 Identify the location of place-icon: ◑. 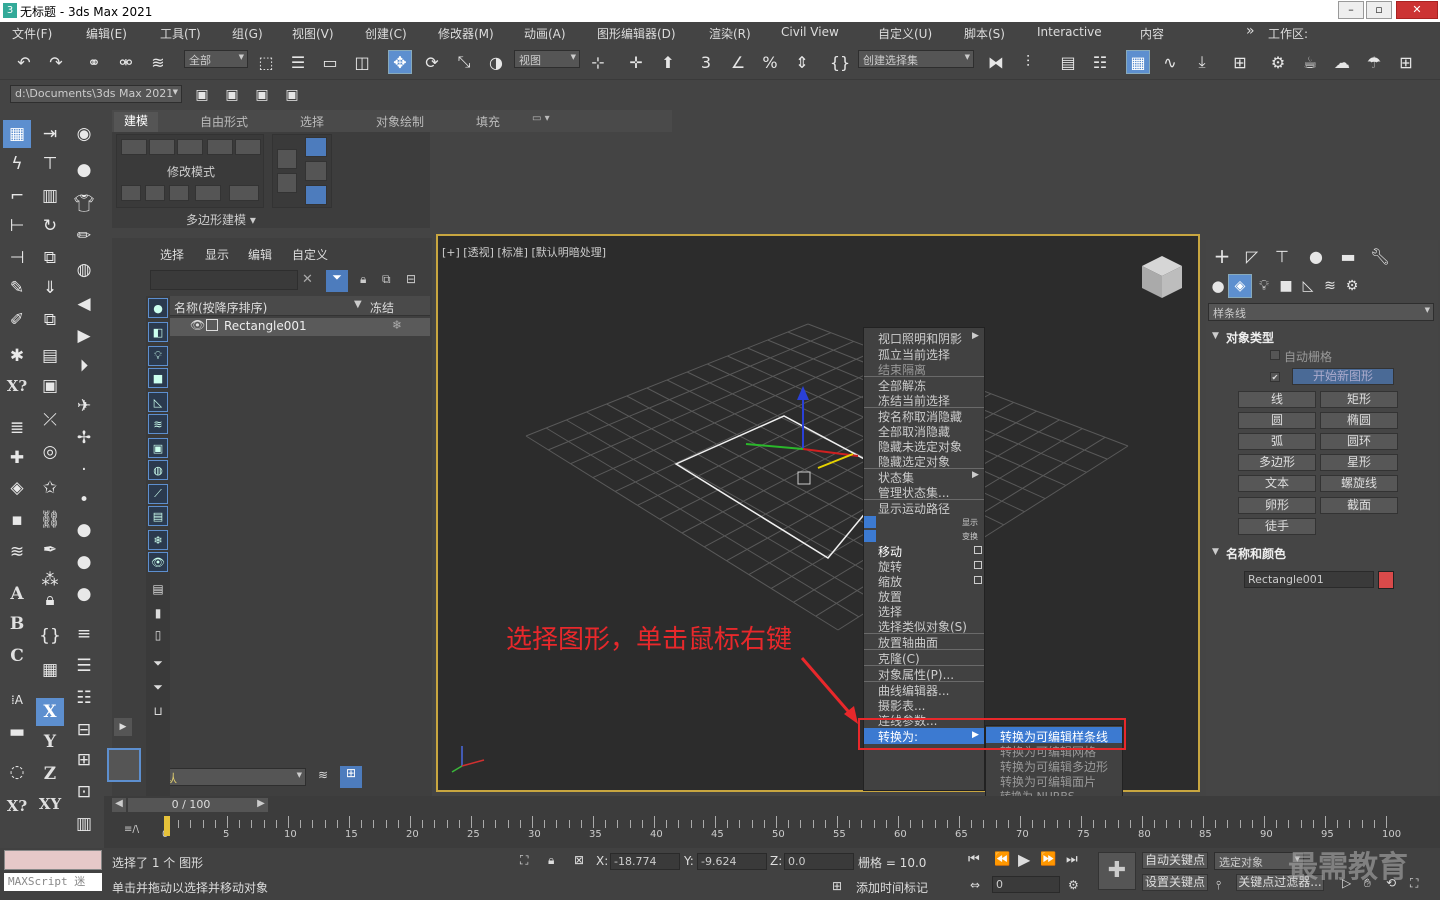
(496, 62).